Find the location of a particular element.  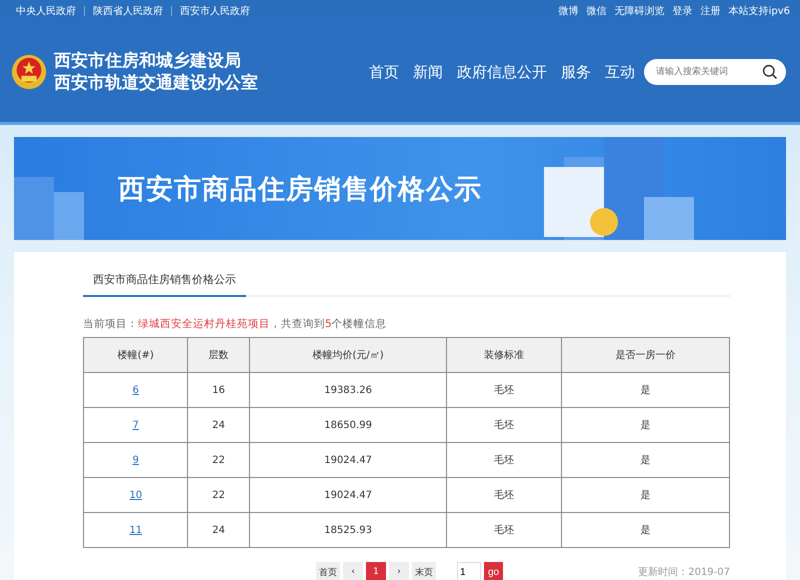

nav-link: 政府信息公开 is located at coordinates (502, 72).